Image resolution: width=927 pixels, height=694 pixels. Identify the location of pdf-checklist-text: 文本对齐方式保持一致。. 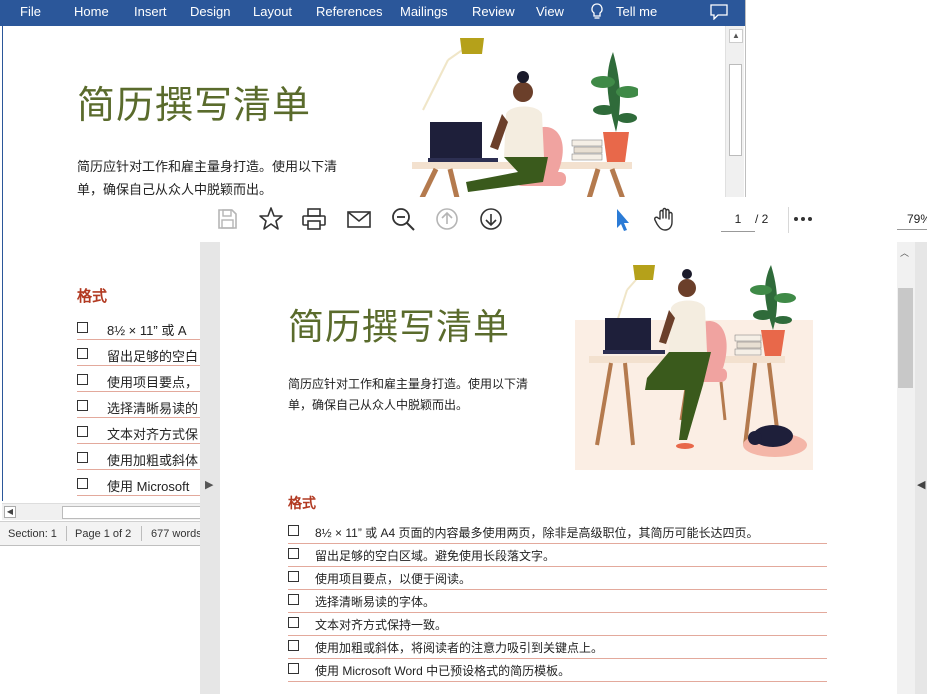
(381, 625).